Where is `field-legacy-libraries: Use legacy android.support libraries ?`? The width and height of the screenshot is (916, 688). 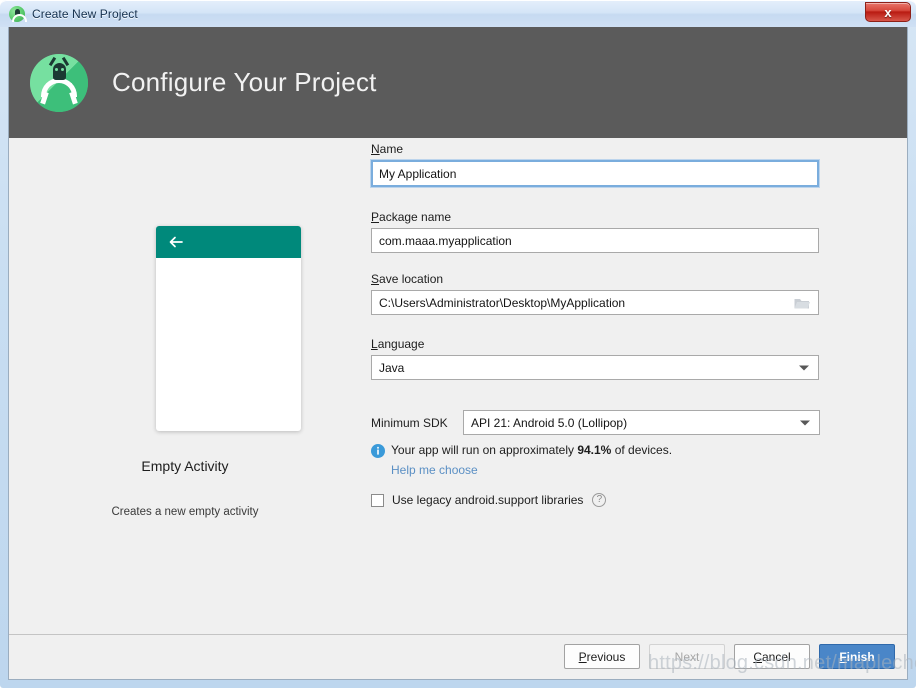
field-legacy-libraries: Use legacy android.support libraries ? is located at coordinates (489, 500).